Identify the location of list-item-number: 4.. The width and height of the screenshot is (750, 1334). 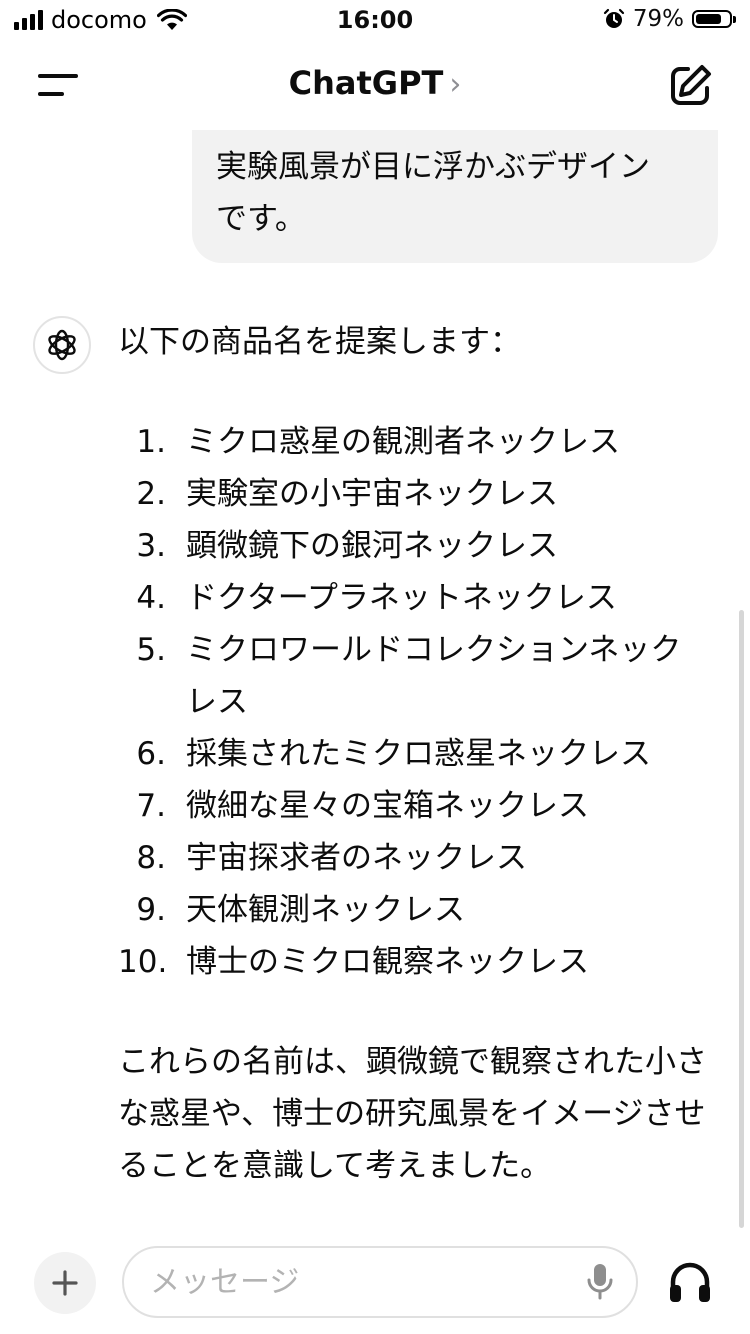
(151, 598).